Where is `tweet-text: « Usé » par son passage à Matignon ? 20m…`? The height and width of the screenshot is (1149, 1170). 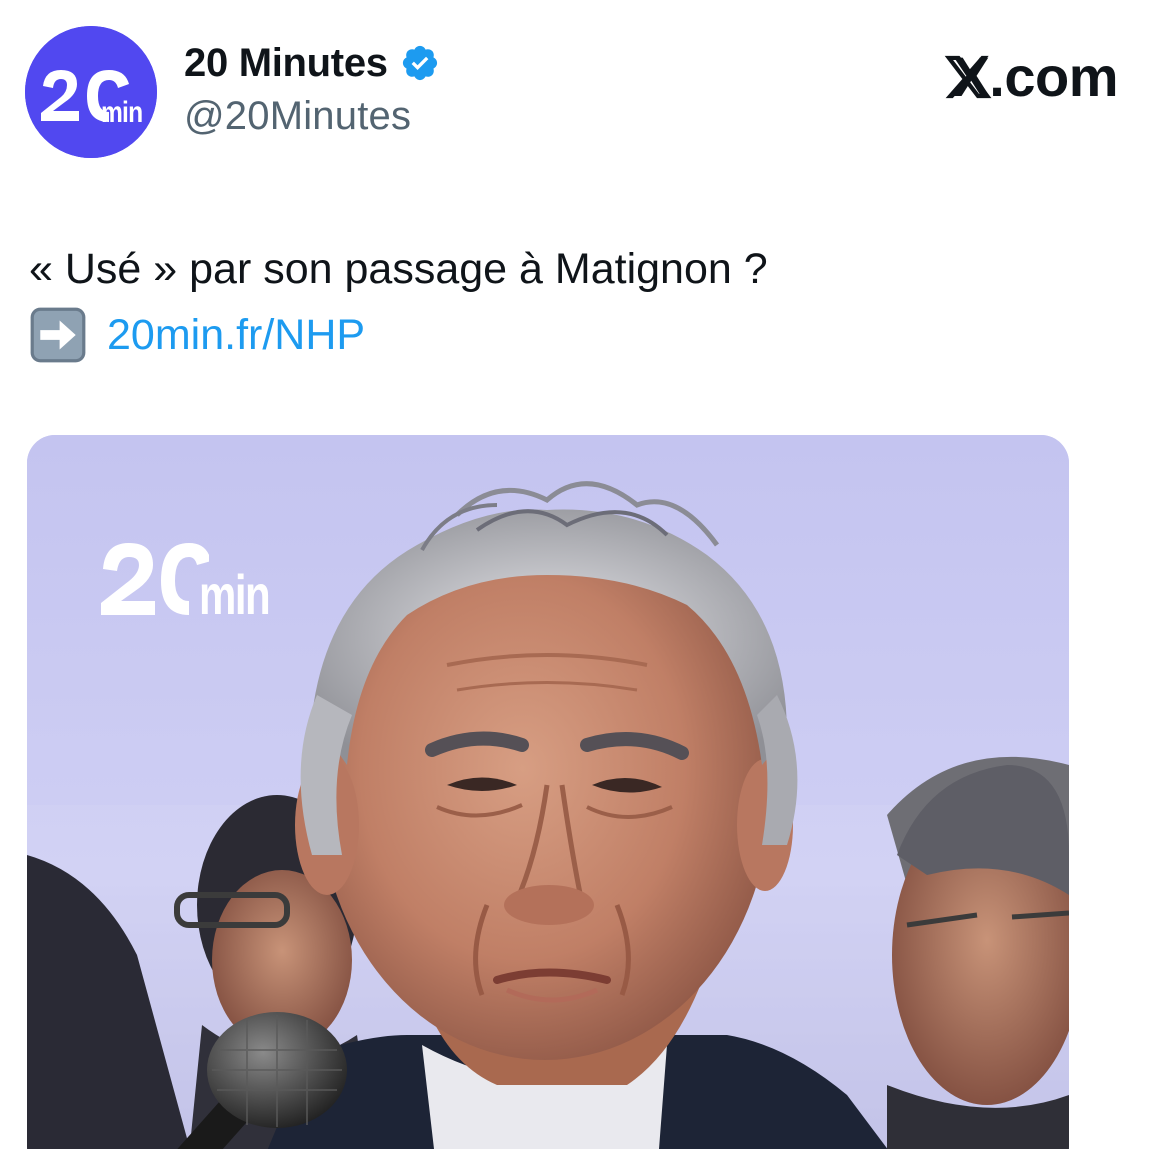 tweet-text: « Usé » par son passage à Matignon ? 20m… is located at coordinates (398, 302).